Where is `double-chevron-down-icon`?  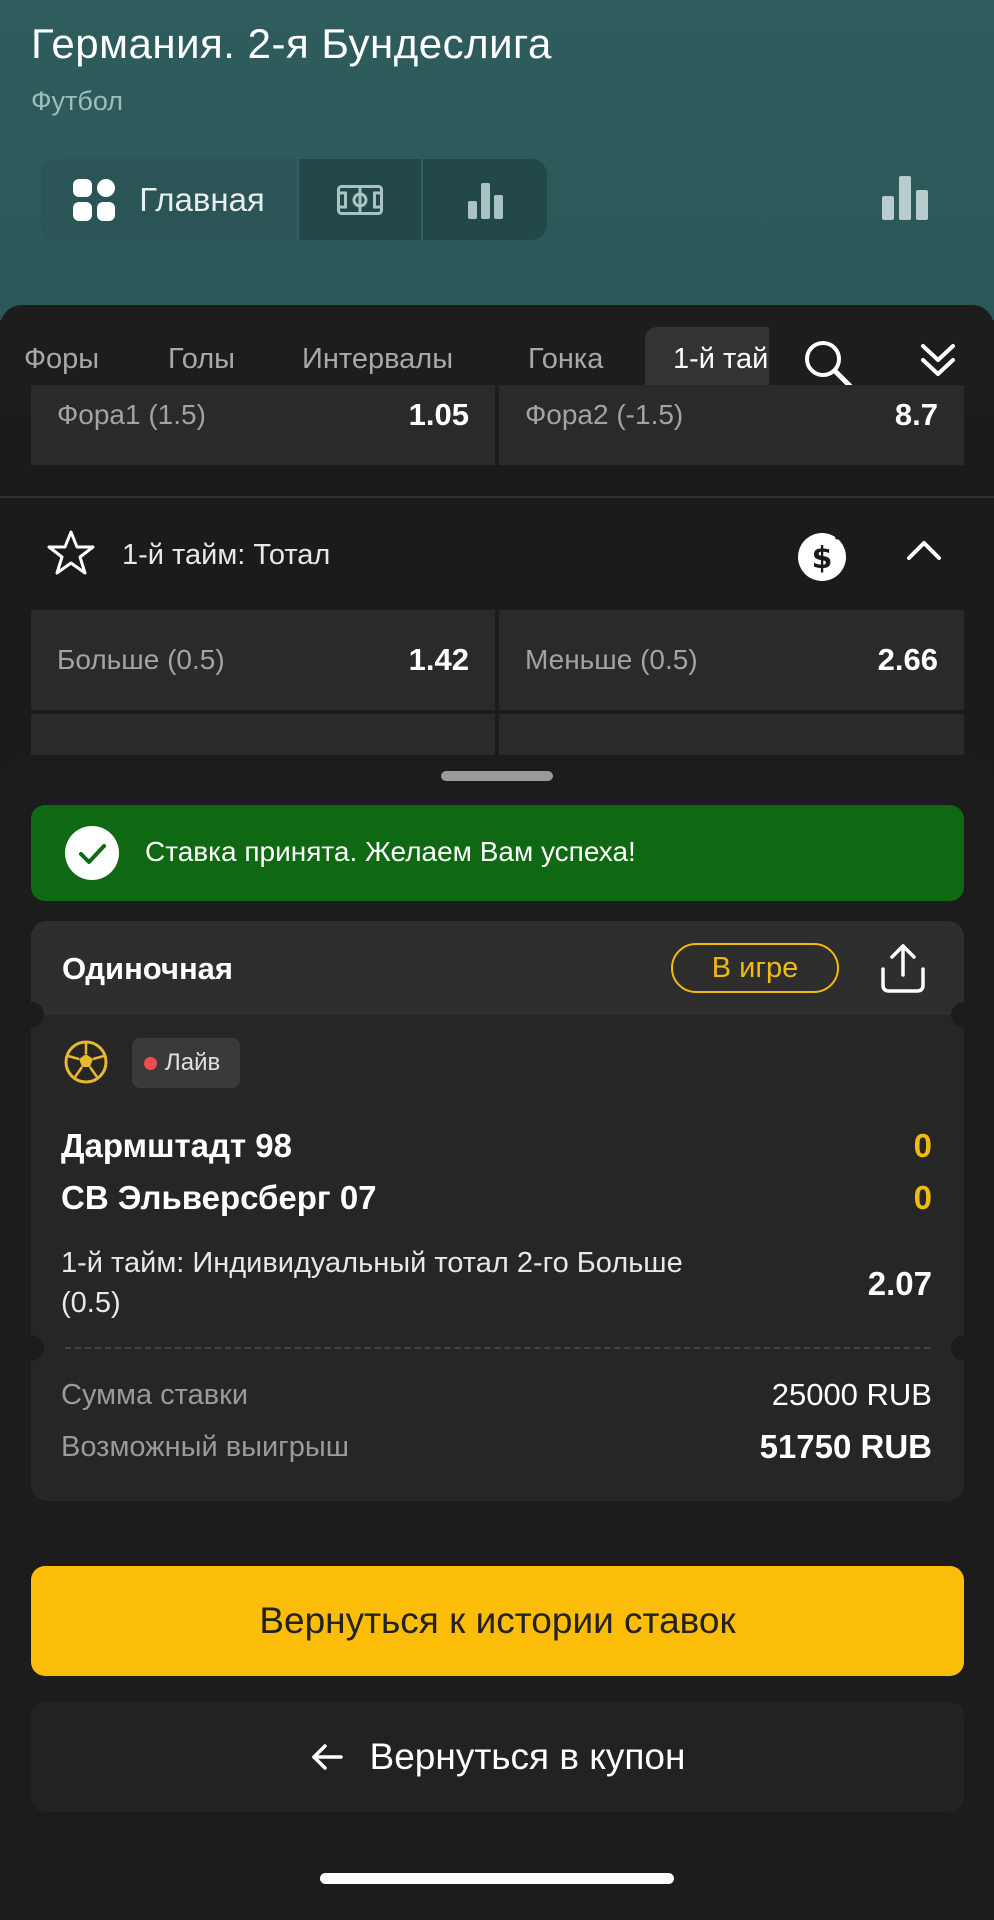
double-chevron-down-icon is located at coordinates (938, 360).